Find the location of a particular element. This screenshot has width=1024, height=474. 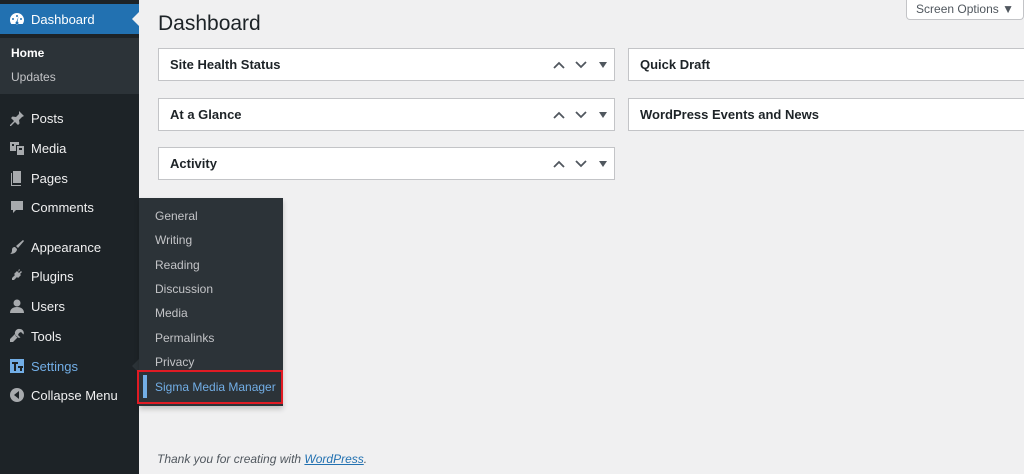

wrench-icon is located at coordinates (17, 336).